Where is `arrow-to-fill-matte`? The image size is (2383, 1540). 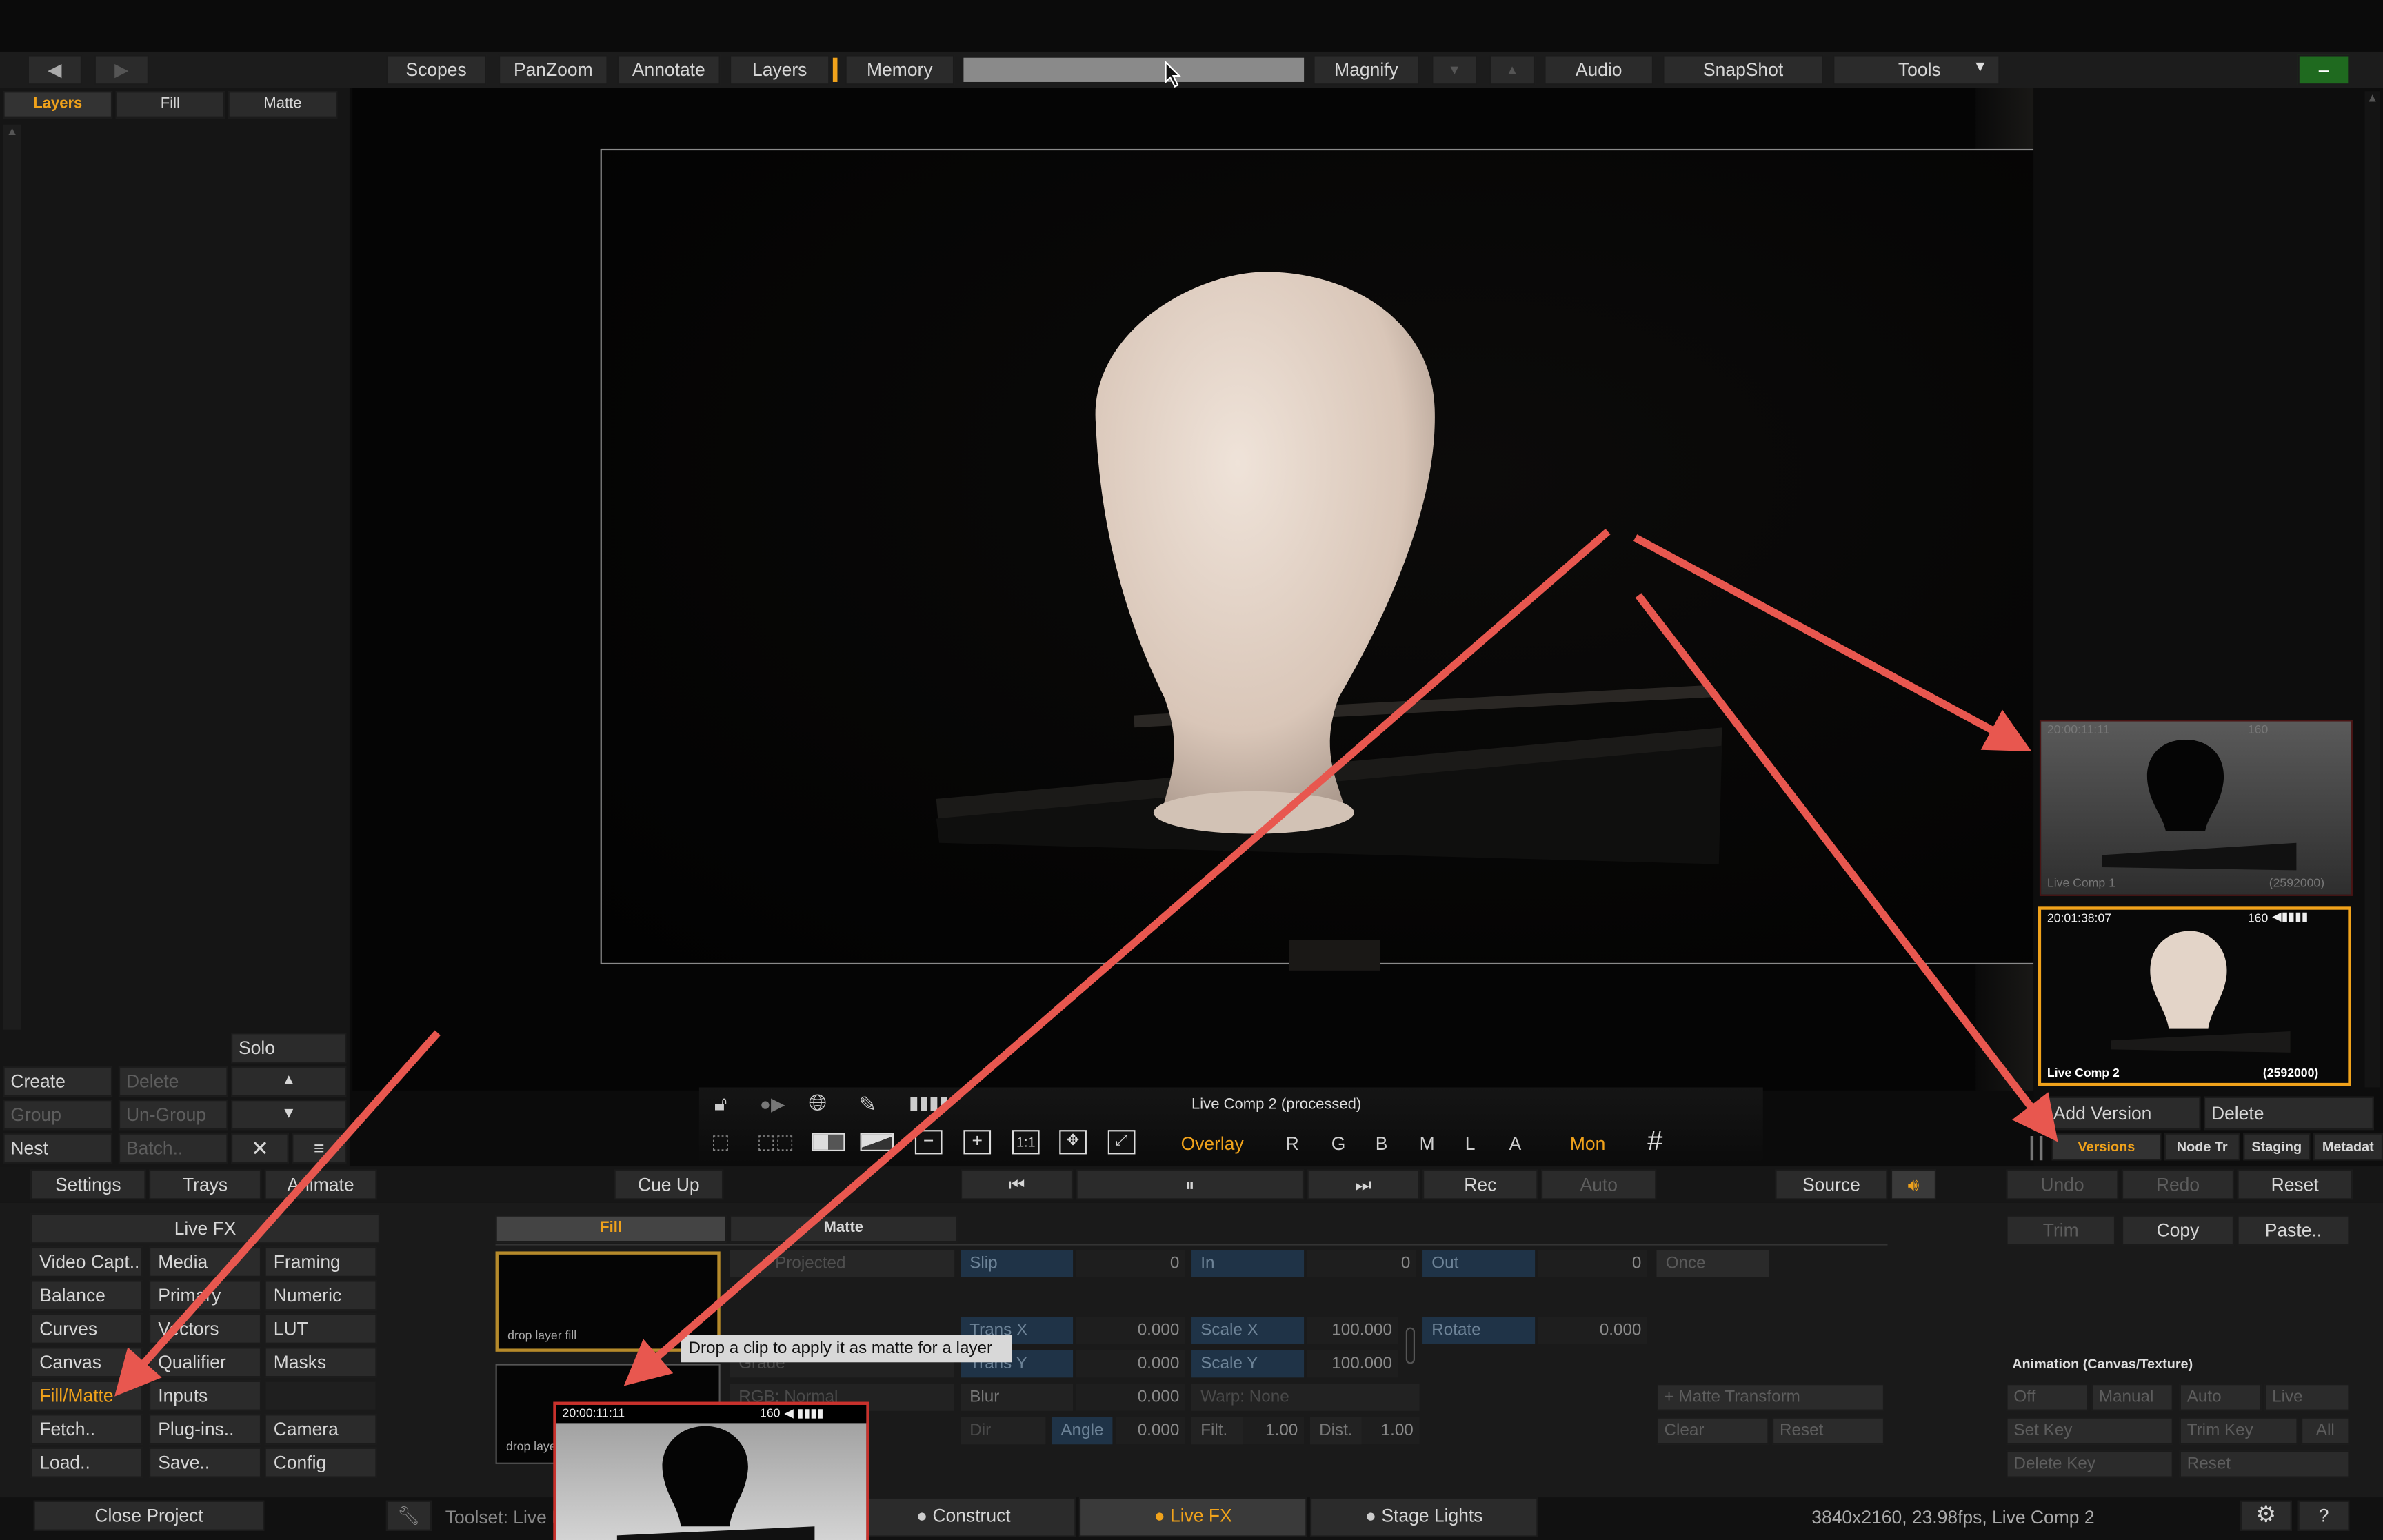 arrow-to-fill-matte is located at coordinates (277, 1214).